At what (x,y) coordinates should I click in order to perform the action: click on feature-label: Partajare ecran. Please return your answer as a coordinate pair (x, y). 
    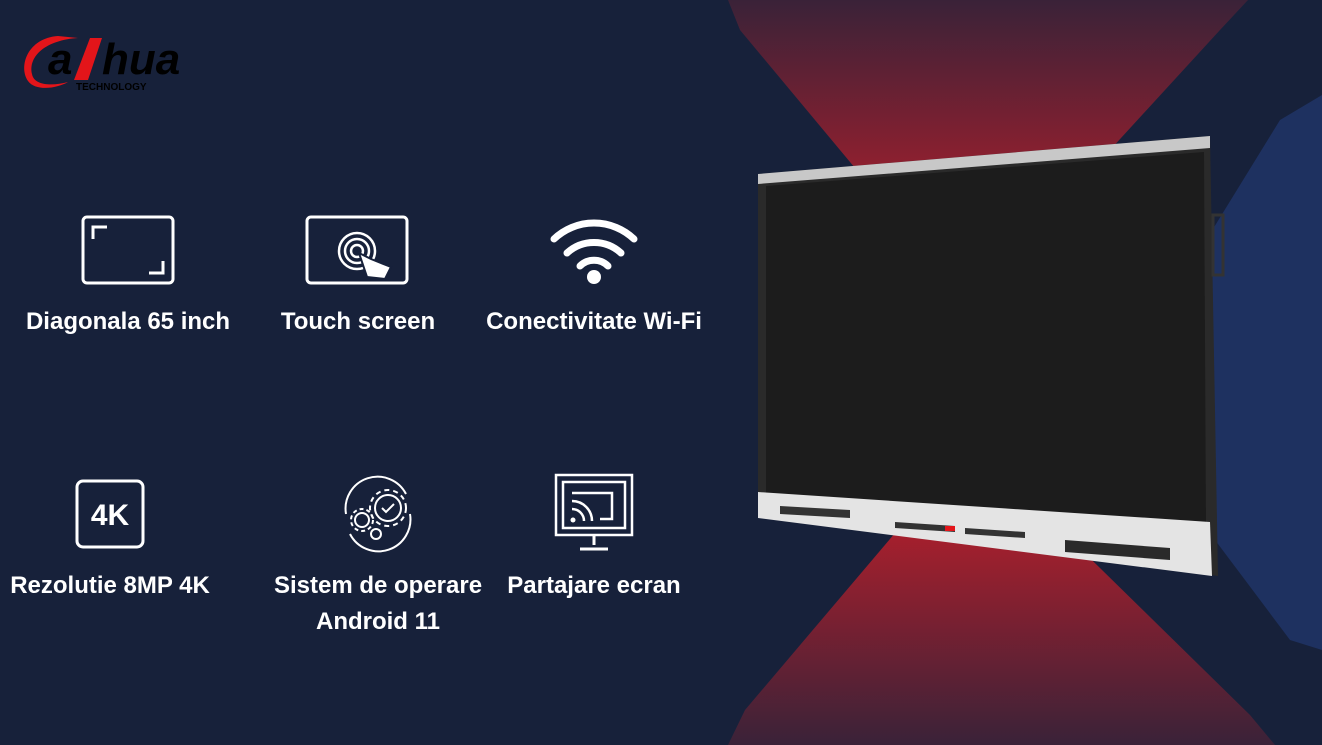
    Looking at the image, I should click on (594, 585).